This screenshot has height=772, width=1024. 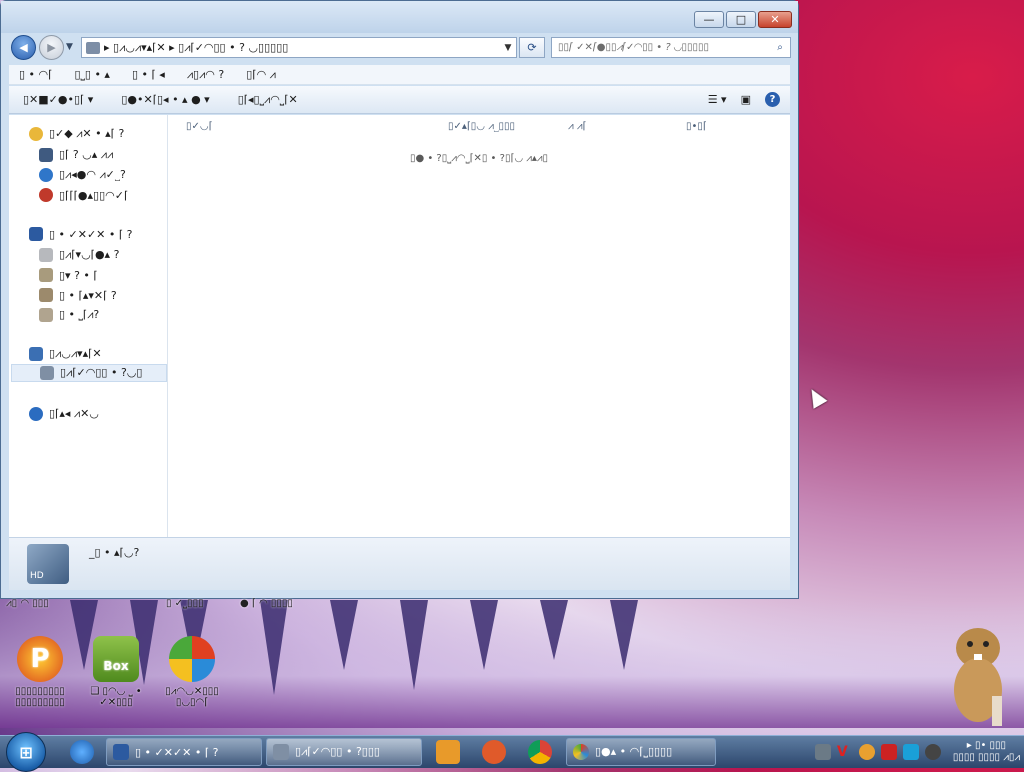 What do you see at coordinates (448, 752) in the screenshot?
I see `media-player-icon` at bounding box center [448, 752].